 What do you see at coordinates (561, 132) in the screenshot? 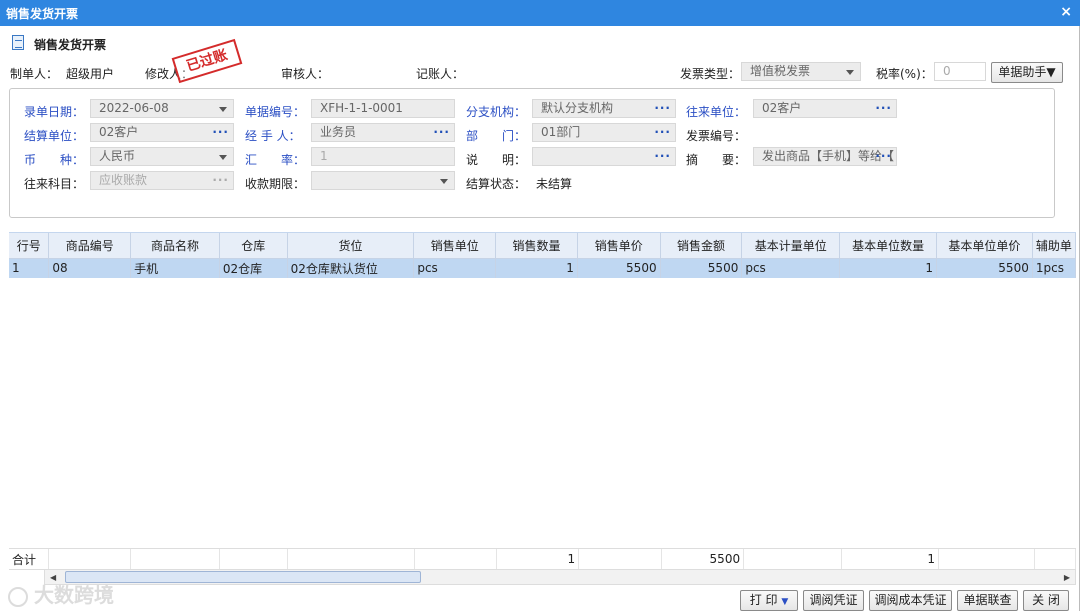
I see `dept-value: 01部门` at bounding box center [561, 132].